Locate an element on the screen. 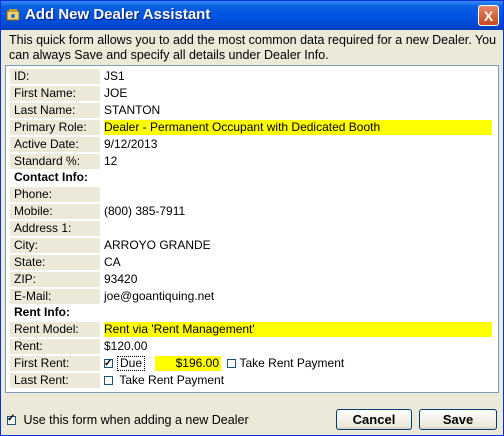 Image resolution: width=504 pixels, height=436 pixels. first-rent-take-payment-label: Take Rent Payment is located at coordinates (291, 363).